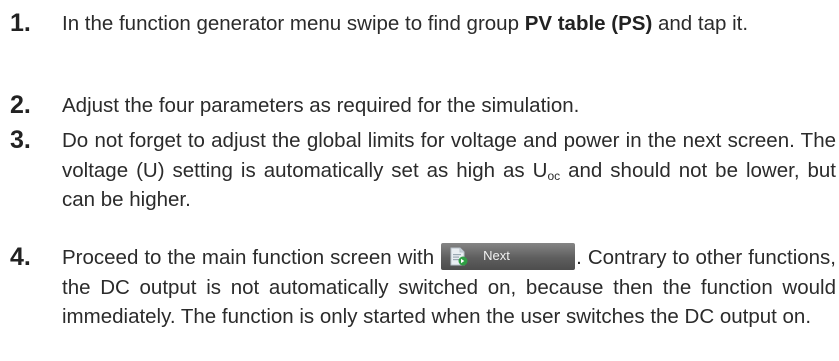 Image resolution: width=839 pixels, height=361 pixels. Describe the element at coordinates (700, 23) in the screenshot. I see `step-text-after: and tap it.` at that location.